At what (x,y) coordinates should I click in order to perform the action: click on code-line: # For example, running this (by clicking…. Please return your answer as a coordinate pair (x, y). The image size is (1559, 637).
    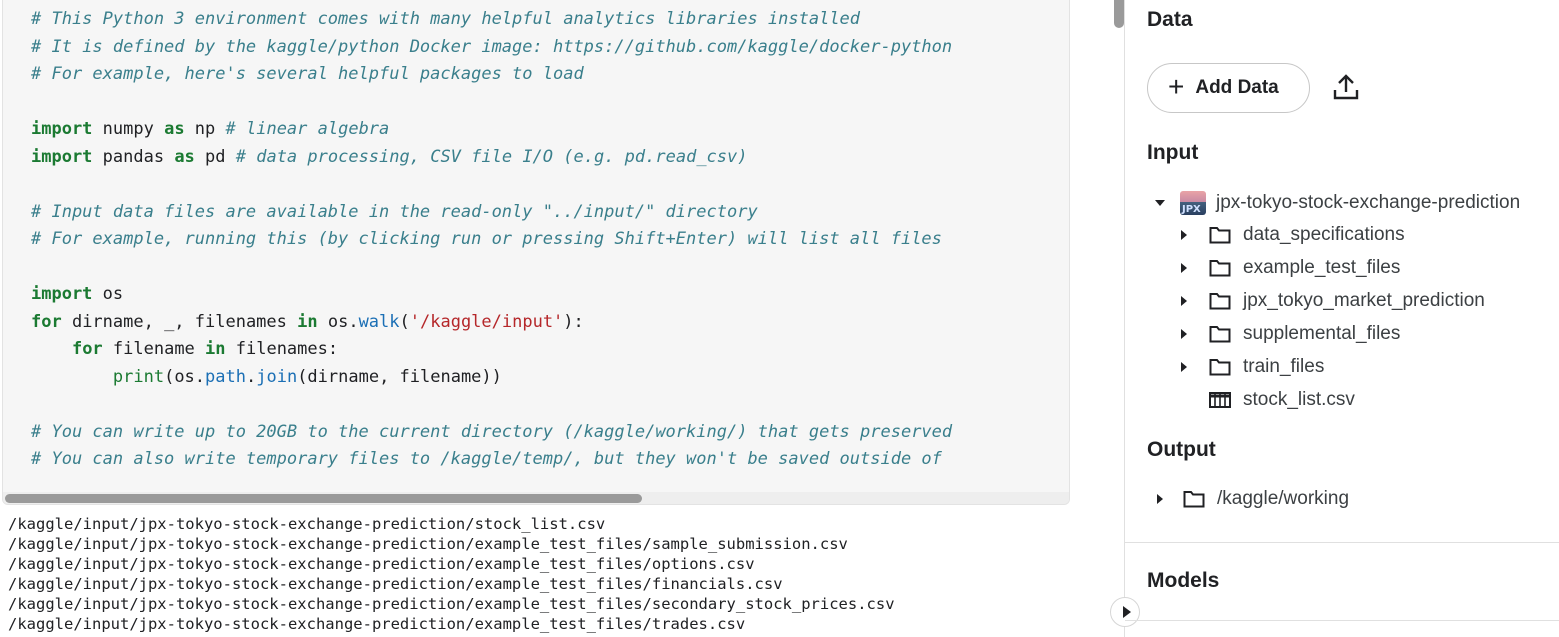
    Looking at the image, I should click on (491, 240).